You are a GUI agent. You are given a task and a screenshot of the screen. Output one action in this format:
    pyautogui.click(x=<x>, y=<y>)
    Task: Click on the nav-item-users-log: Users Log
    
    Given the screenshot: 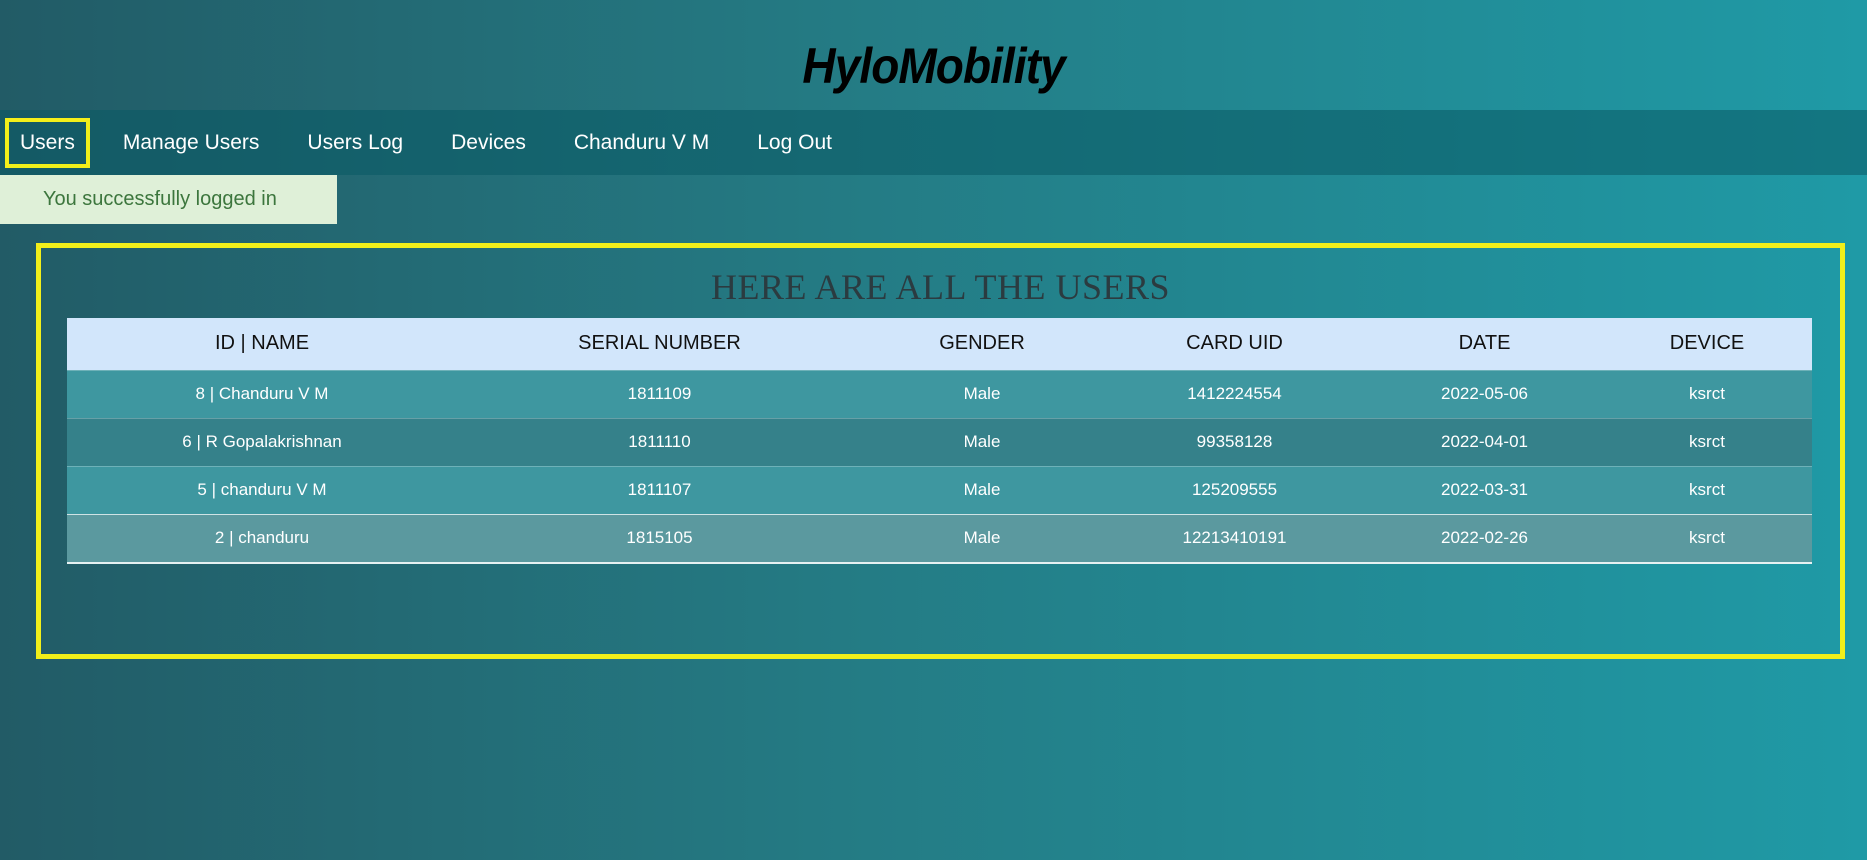 What is the action you would take?
    pyautogui.click(x=355, y=143)
    